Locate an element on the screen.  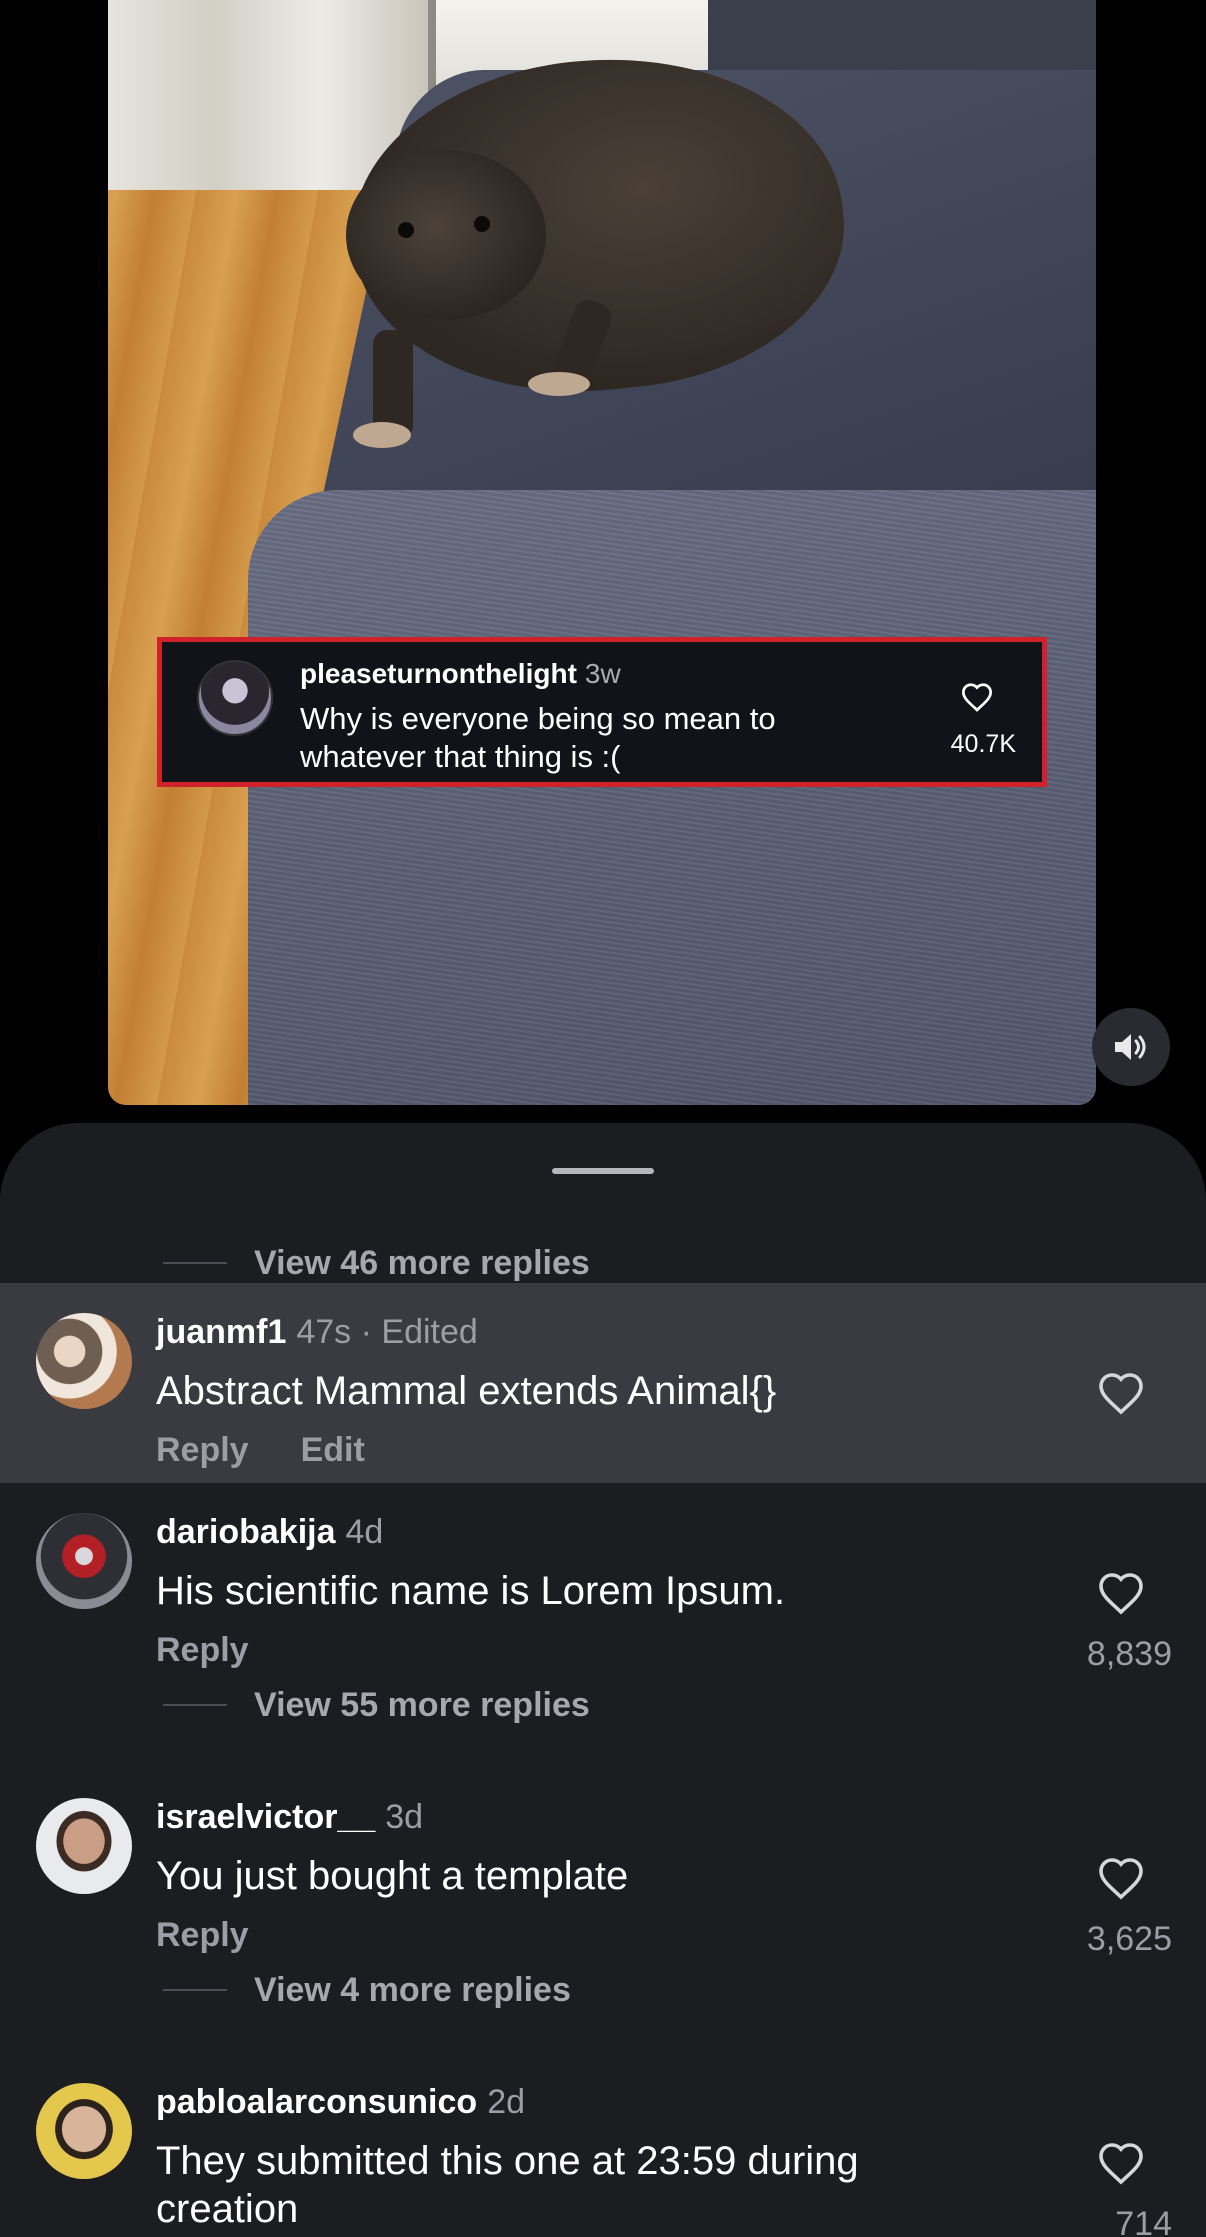
username: pleaseturnonthelight is located at coordinates (438, 673).